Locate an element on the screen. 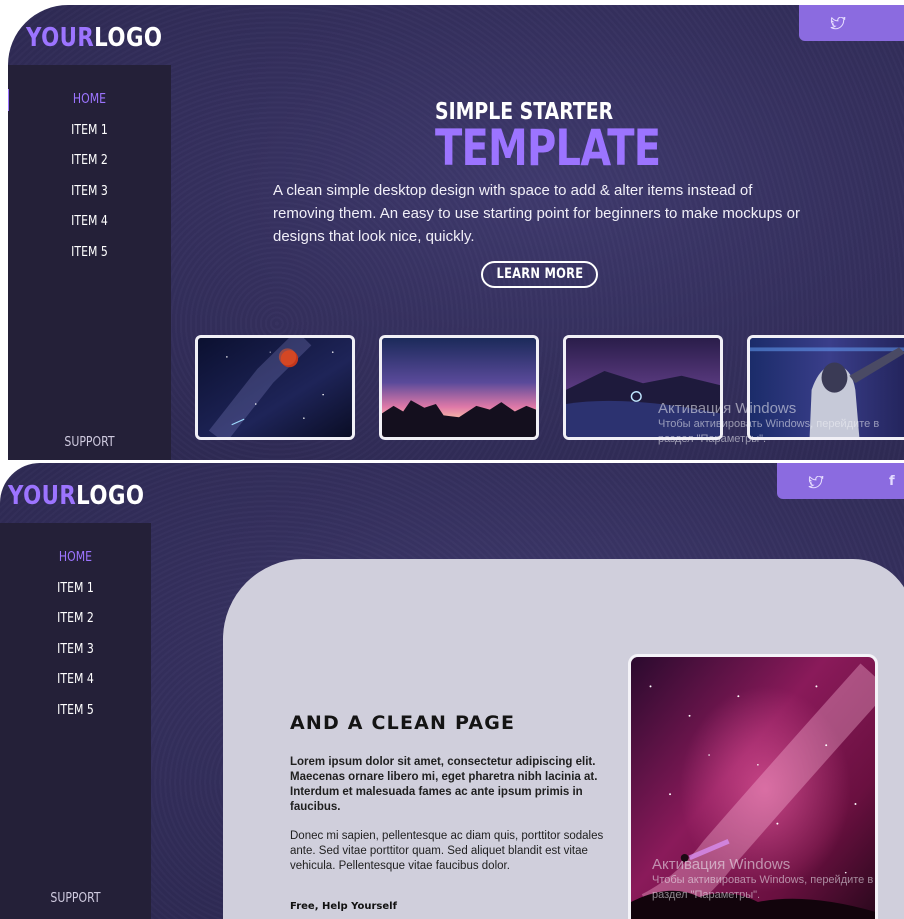 This screenshot has height=919, width=904. active-nav-indicator is located at coordinates (8, 100).